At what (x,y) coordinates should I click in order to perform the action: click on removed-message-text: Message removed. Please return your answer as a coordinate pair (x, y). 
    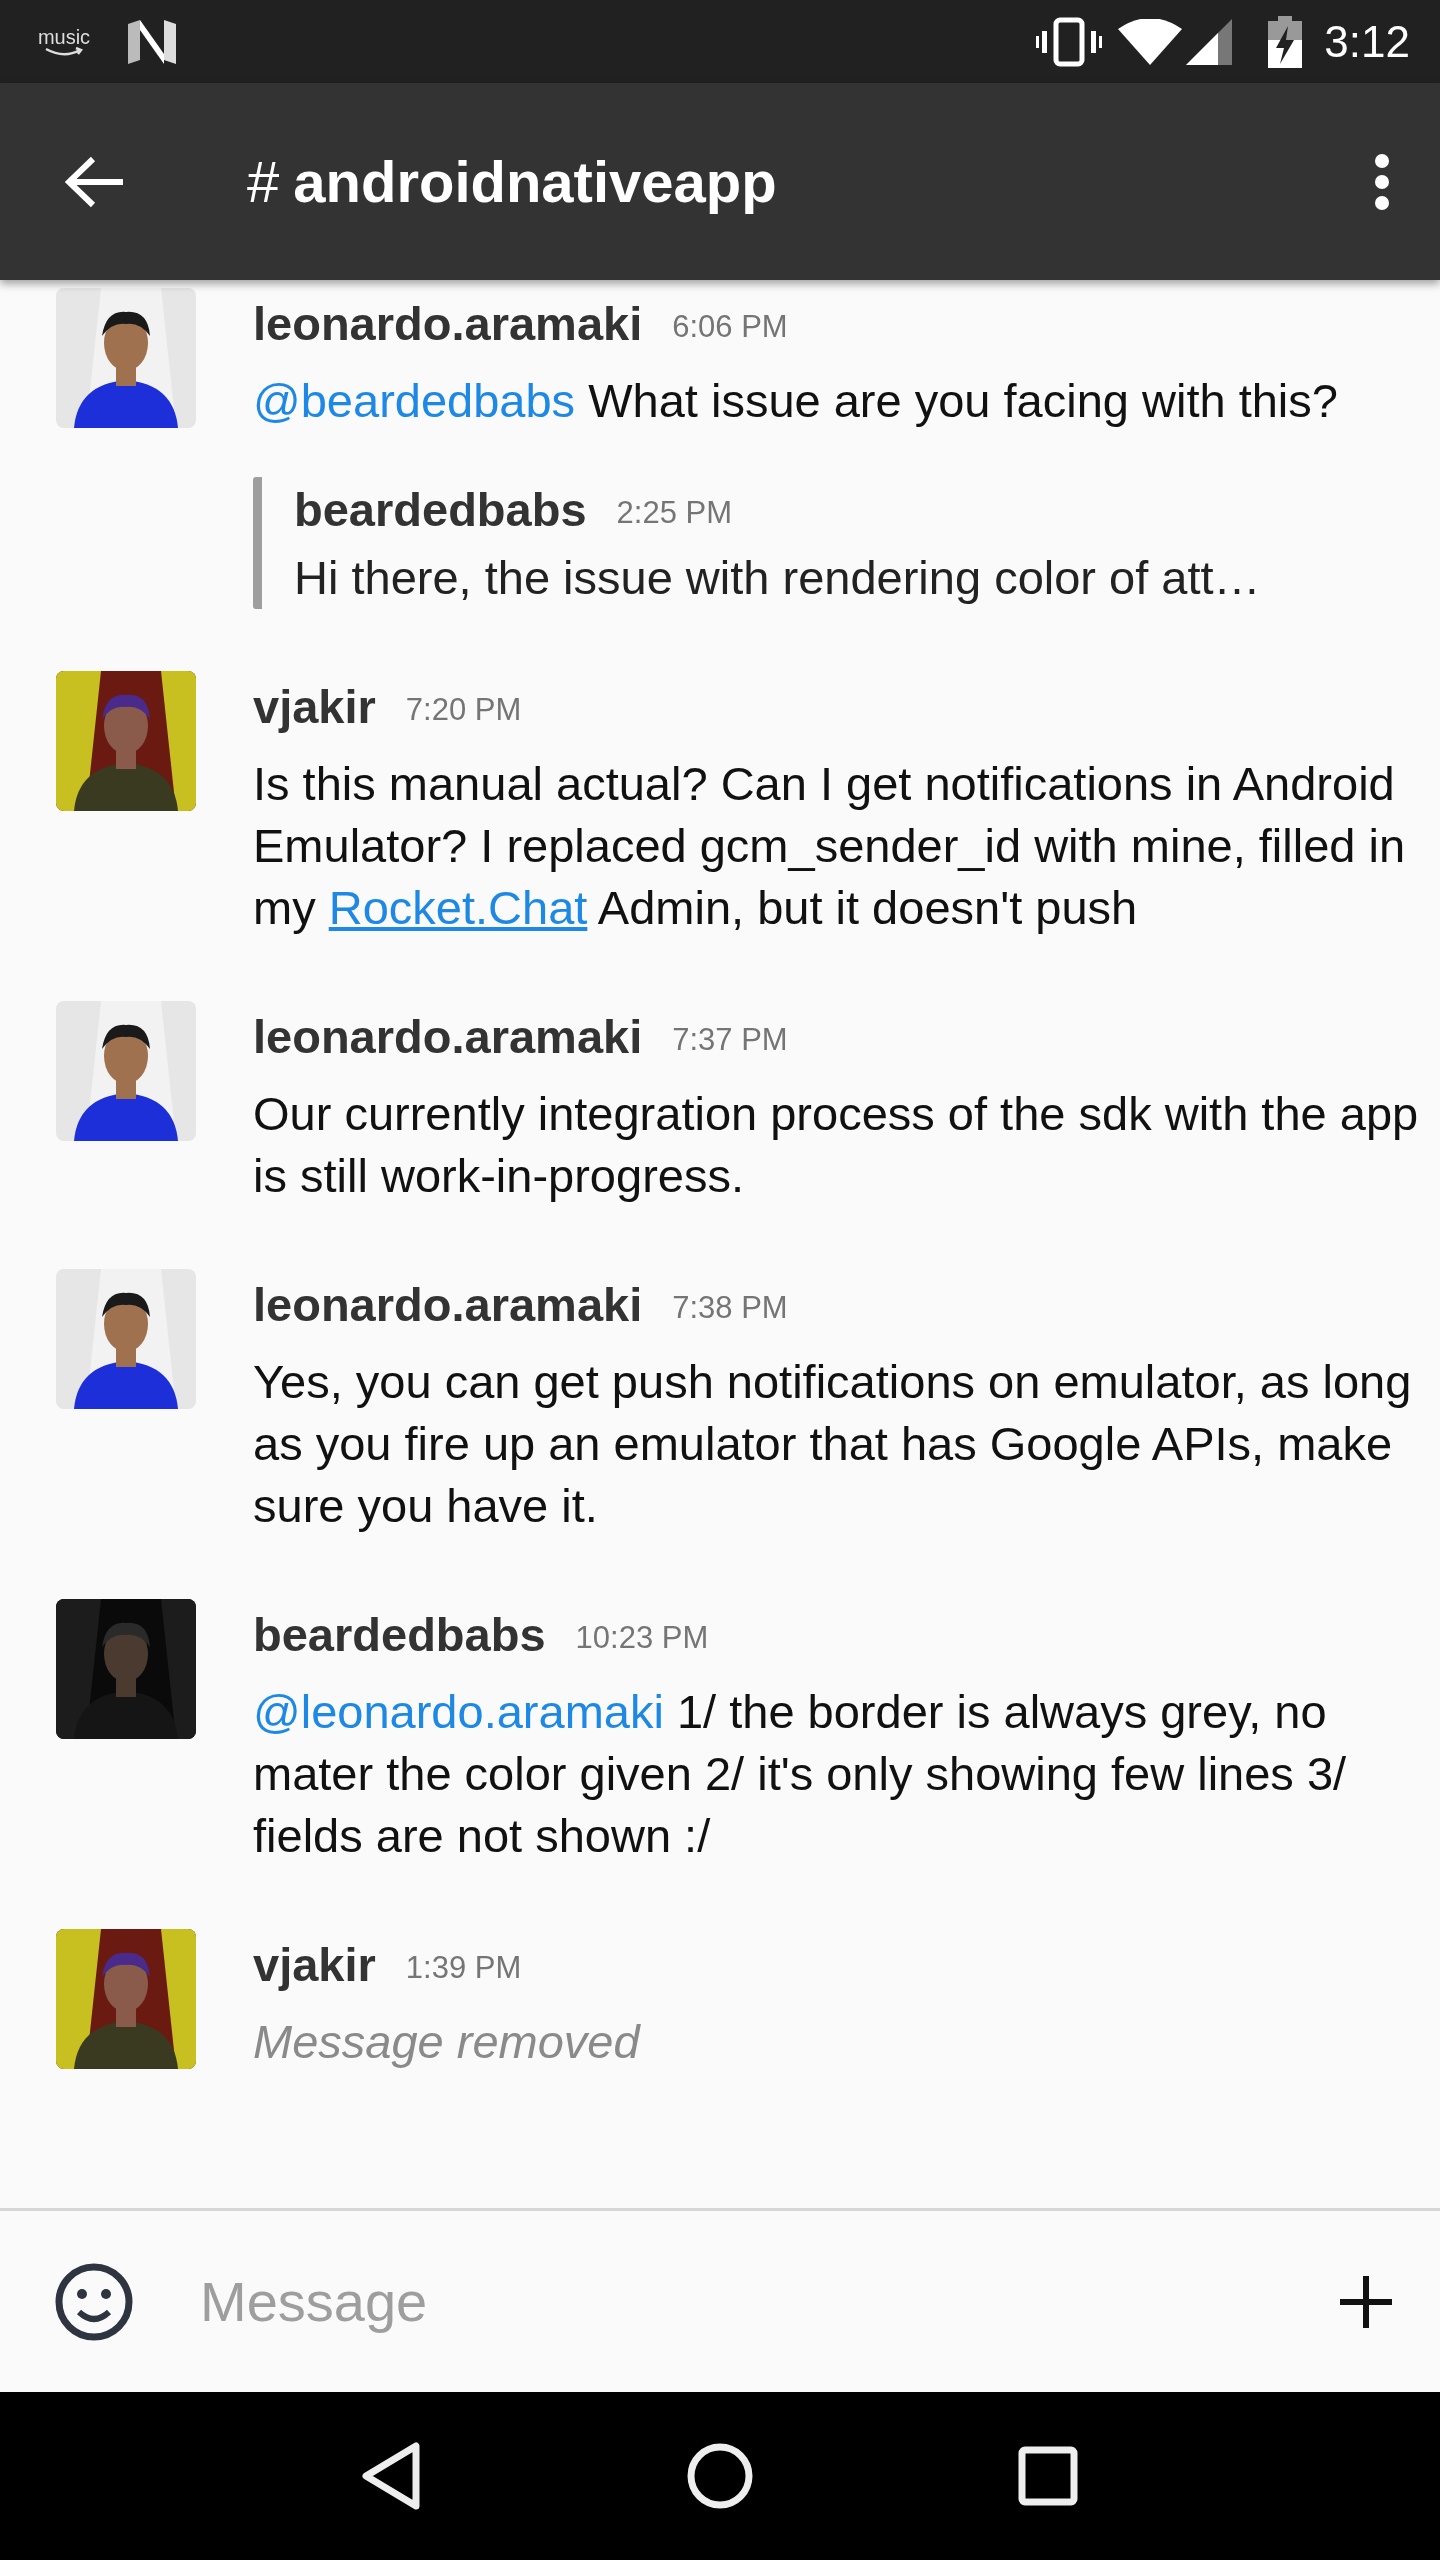
    Looking at the image, I should click on (447, 2042).